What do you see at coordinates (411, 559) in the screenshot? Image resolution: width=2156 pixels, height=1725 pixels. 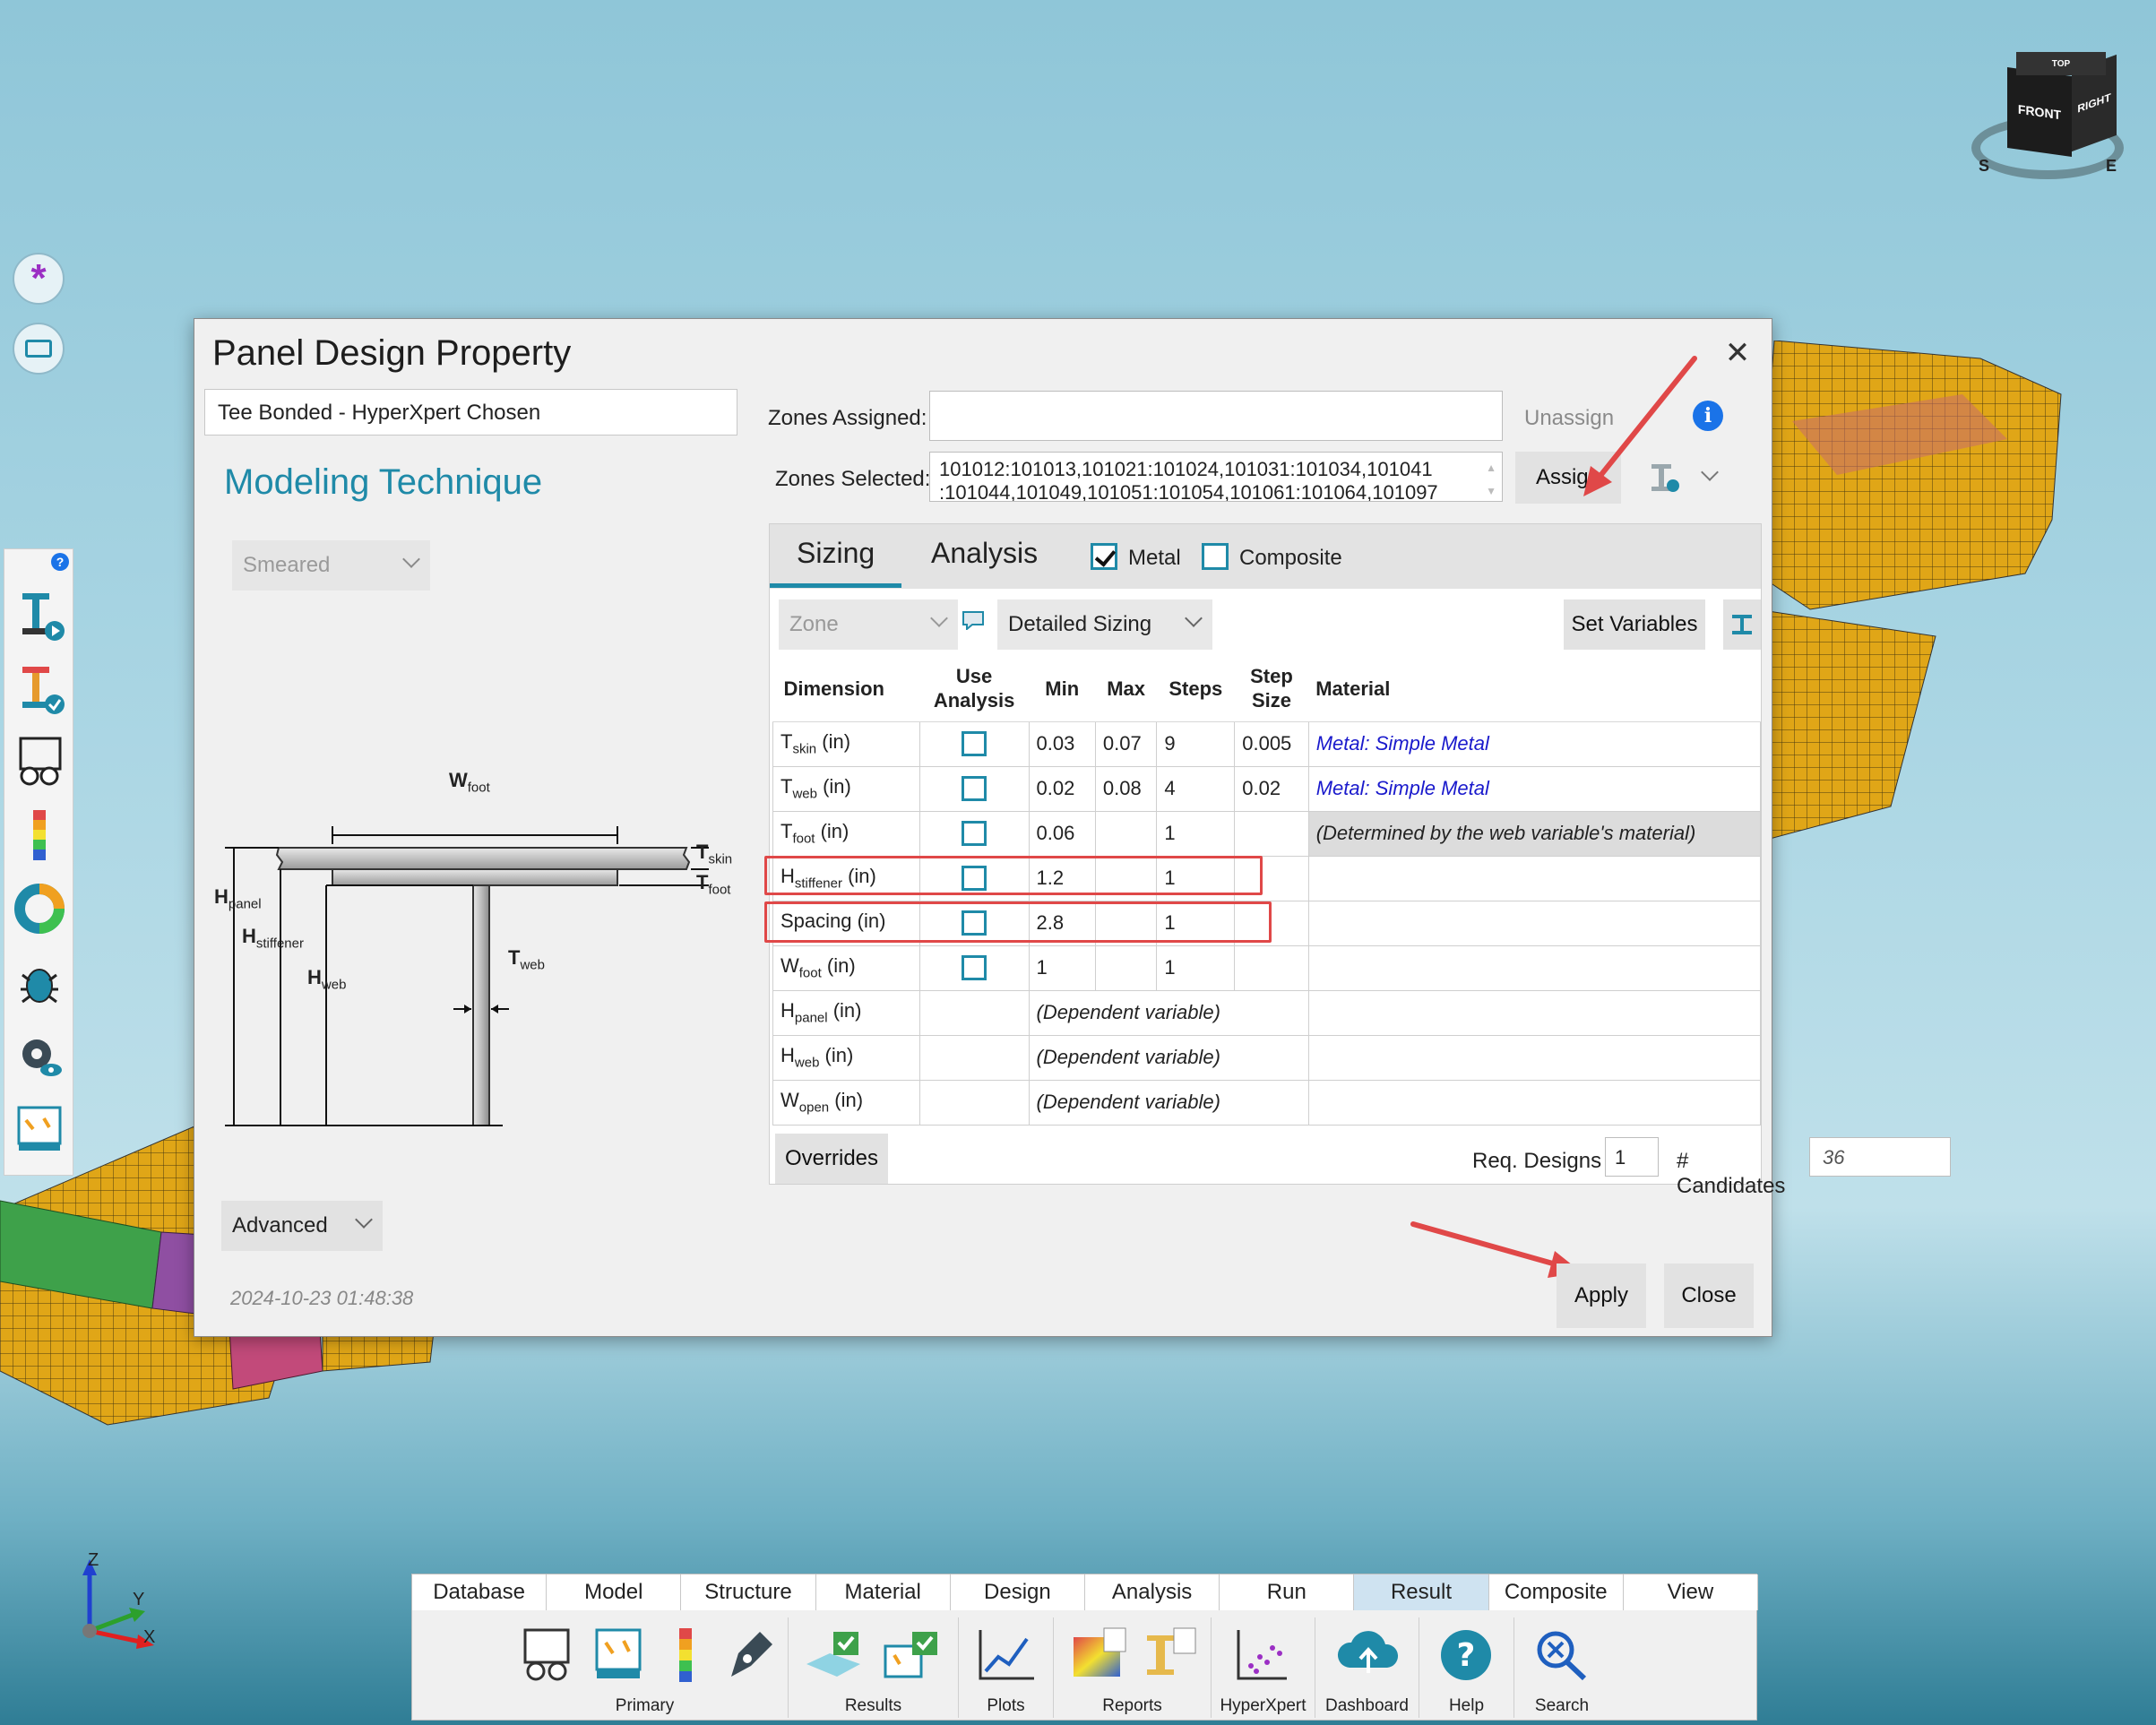 I see `chevron-down-icon` at bounding box center [411, 559].